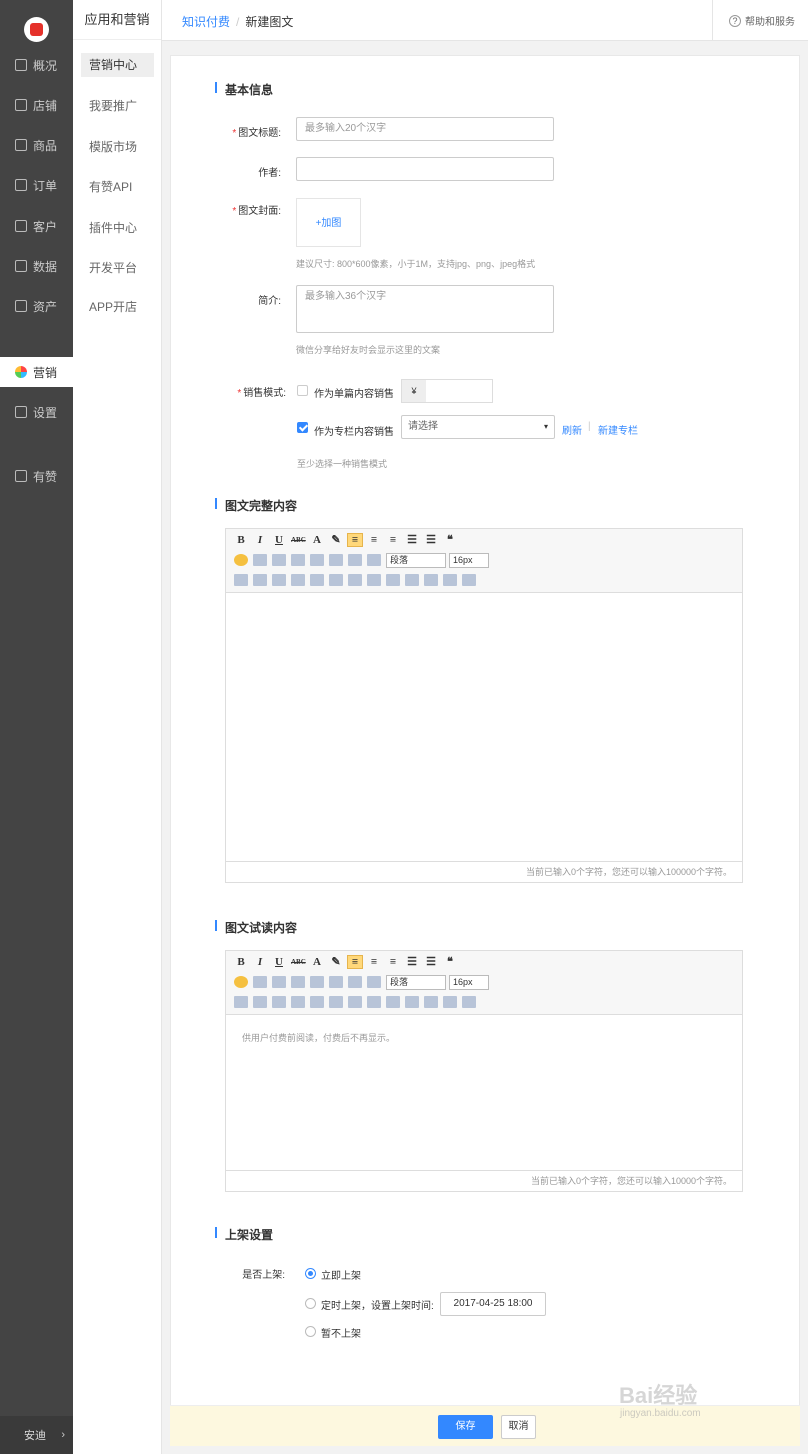  I want to click on paragraph-spacing-icon, so click(355, 982).